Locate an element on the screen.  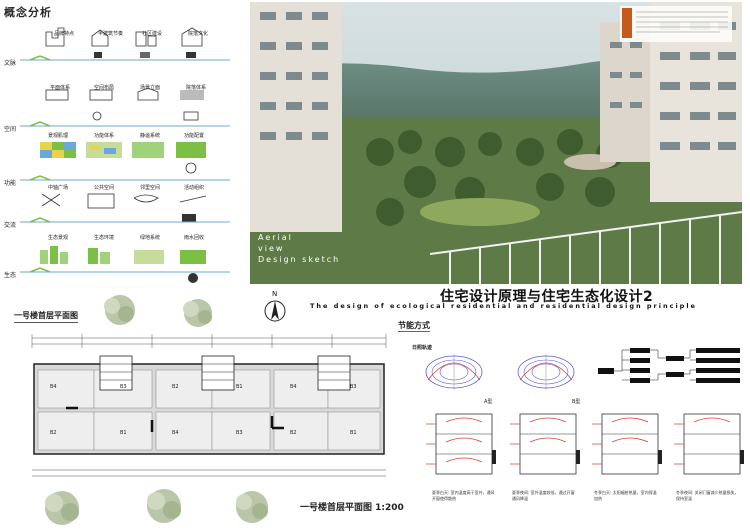
concept-diagram is located at coordinates (125, 155).